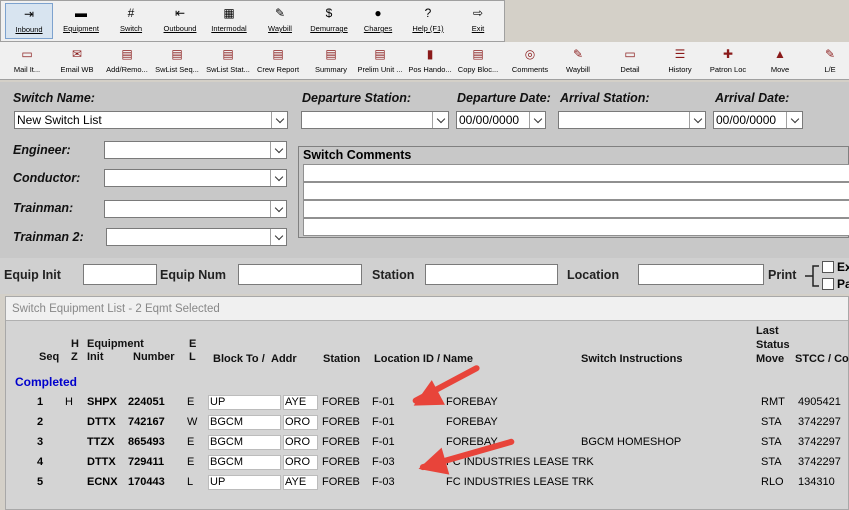 The height and width of the screenshot is (510, 849). Describe the element at coordinates (101, 422) in the screenshot. I see `init-cell: DTTX` at that location.